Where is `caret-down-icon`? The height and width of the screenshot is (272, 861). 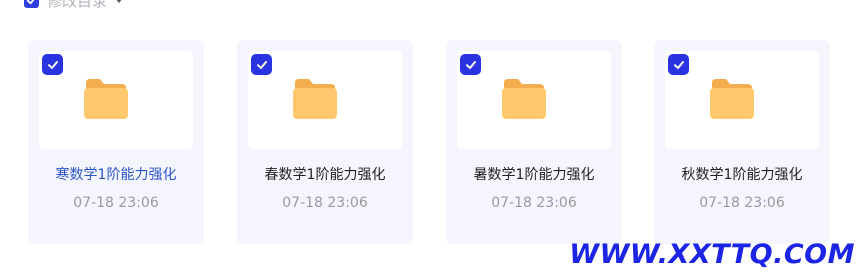 caret-down-icon is located at coordinates (119, 2).